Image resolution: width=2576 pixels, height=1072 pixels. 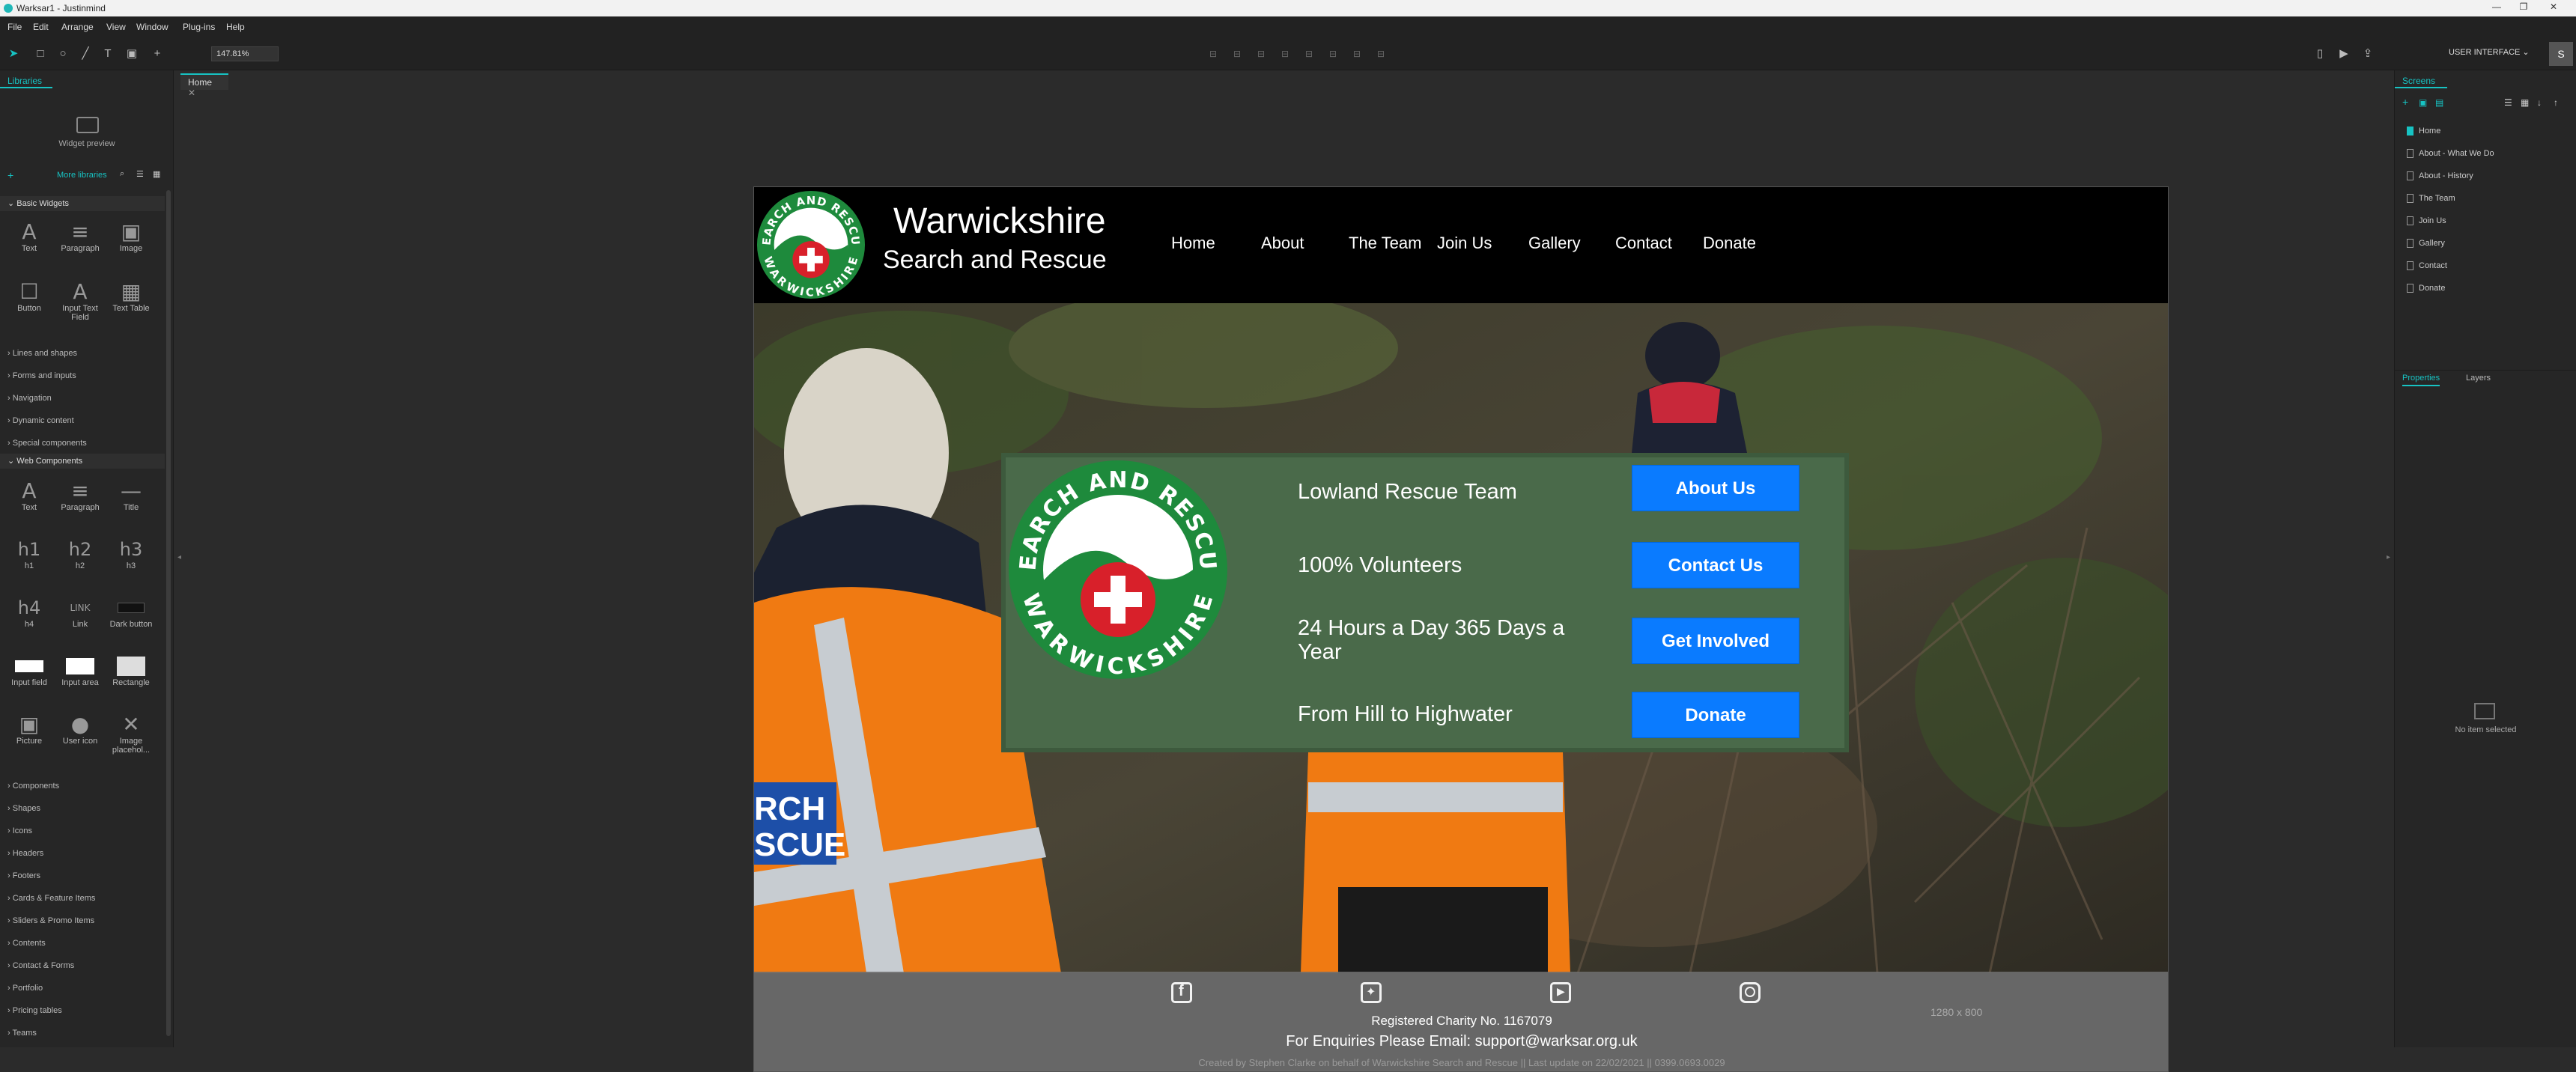 I want to click on widget-rectangle: Rectangle, so click(x=131, y=670).